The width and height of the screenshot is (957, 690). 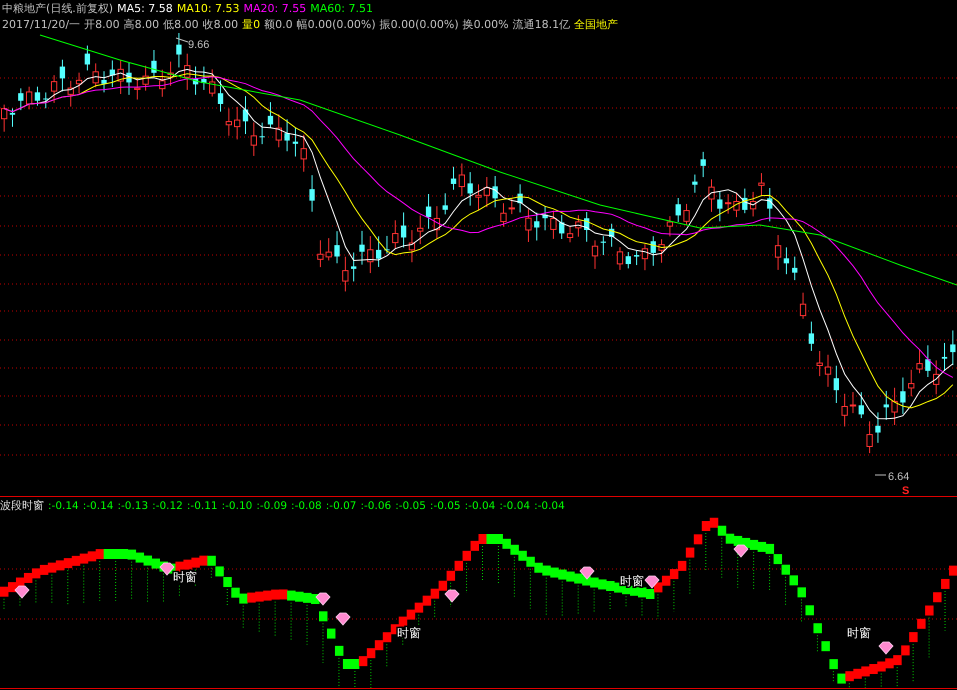 What do you see at coordinates (22, 505) in the screenshot?
I see `indicator-title: 波段时窗` at bounding box center [22, 505].